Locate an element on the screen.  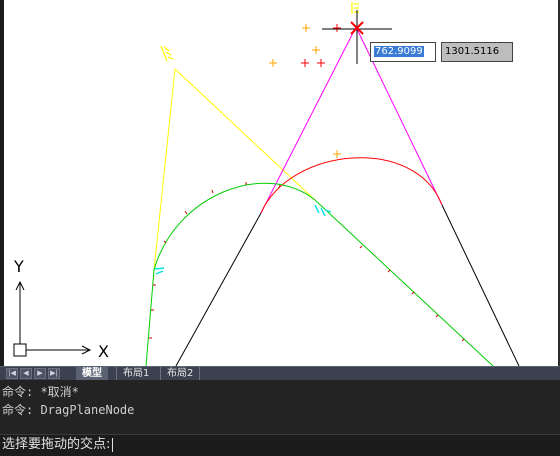
red-plus-markers is located at coordinates (321, 45).